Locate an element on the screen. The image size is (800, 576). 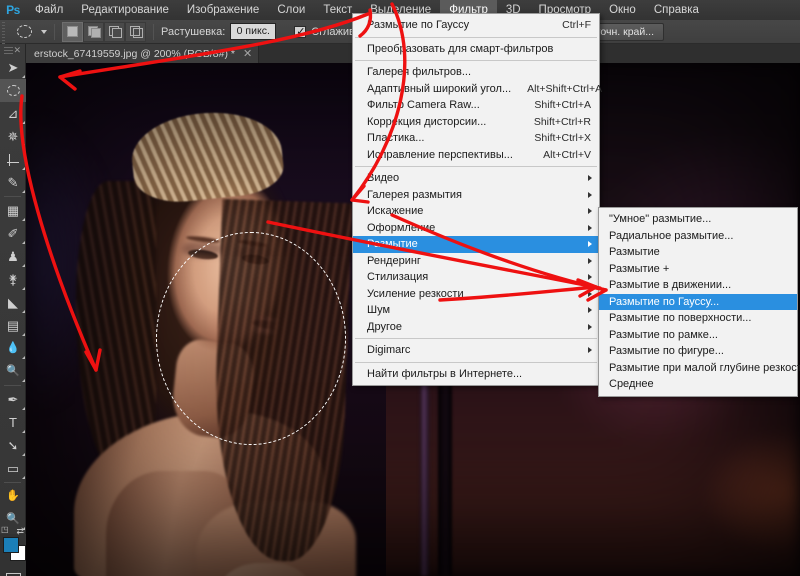
elliptical-selection-marching-ants is located at coordinates (251, 338).